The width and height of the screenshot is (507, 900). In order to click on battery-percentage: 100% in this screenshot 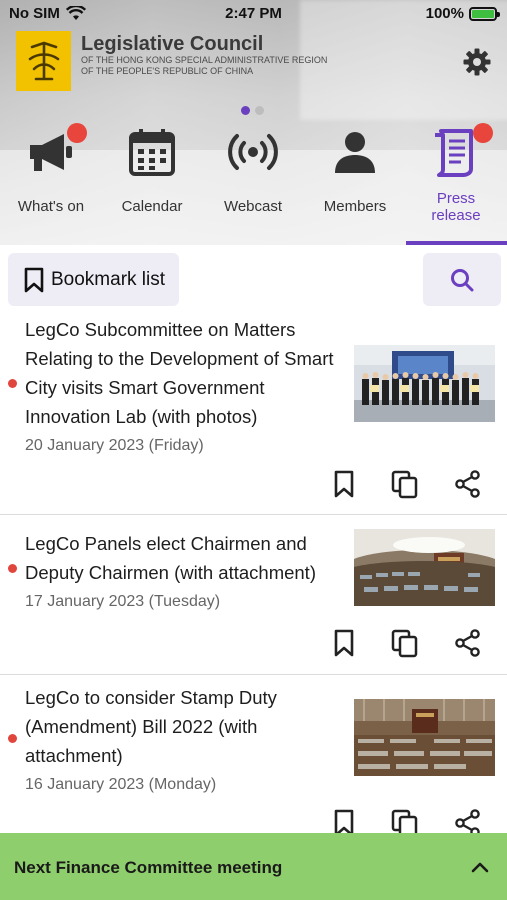, I will do `click(444, 13)`.